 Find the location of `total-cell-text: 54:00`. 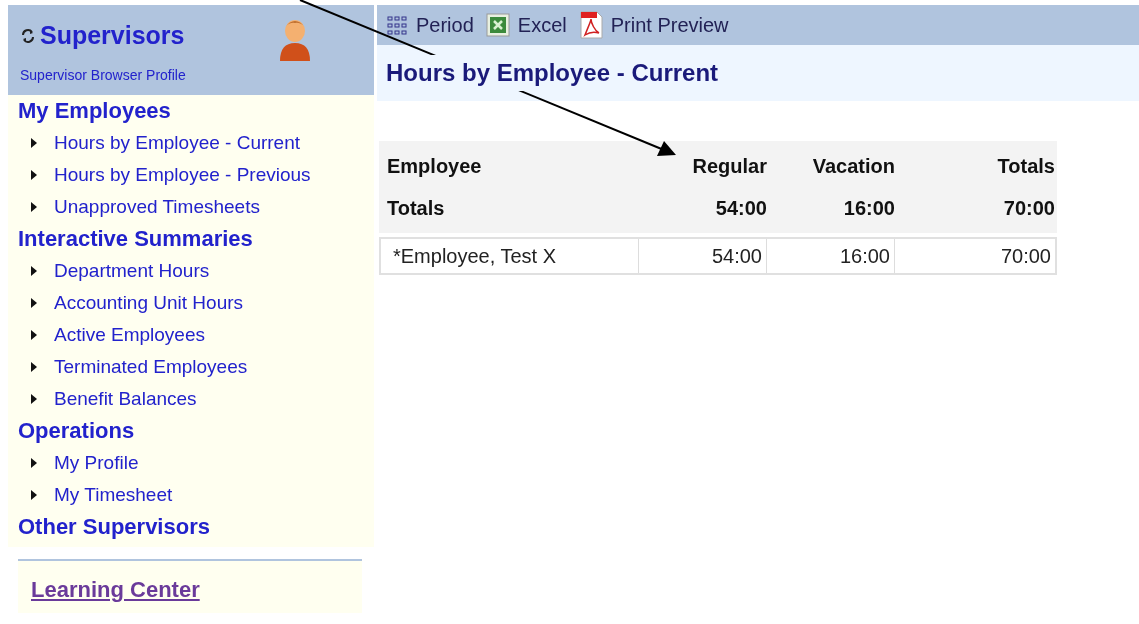

total-cell-text: 54:00 is located at coordinates (740, 208).